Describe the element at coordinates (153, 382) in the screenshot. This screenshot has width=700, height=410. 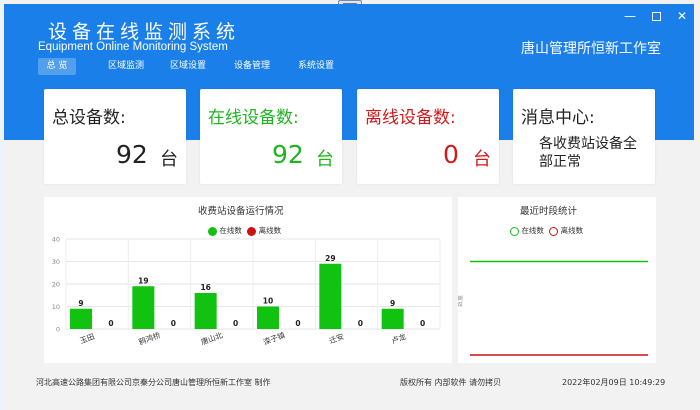
I see `footer-credit: 河北高速公路集团有限公司京秦分公司唐山管理所恒新工作室 制作` at that location.